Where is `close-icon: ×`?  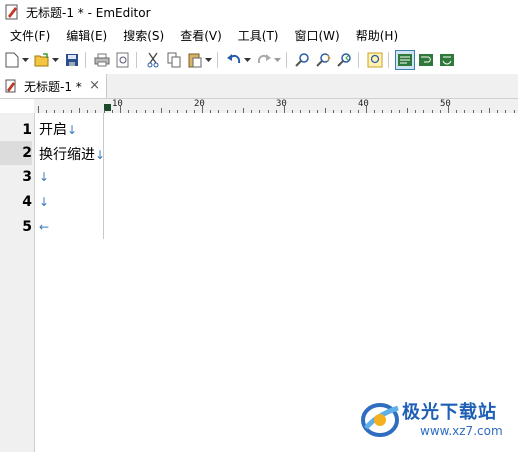
close-icon: × is located at coordinates (94, 85).